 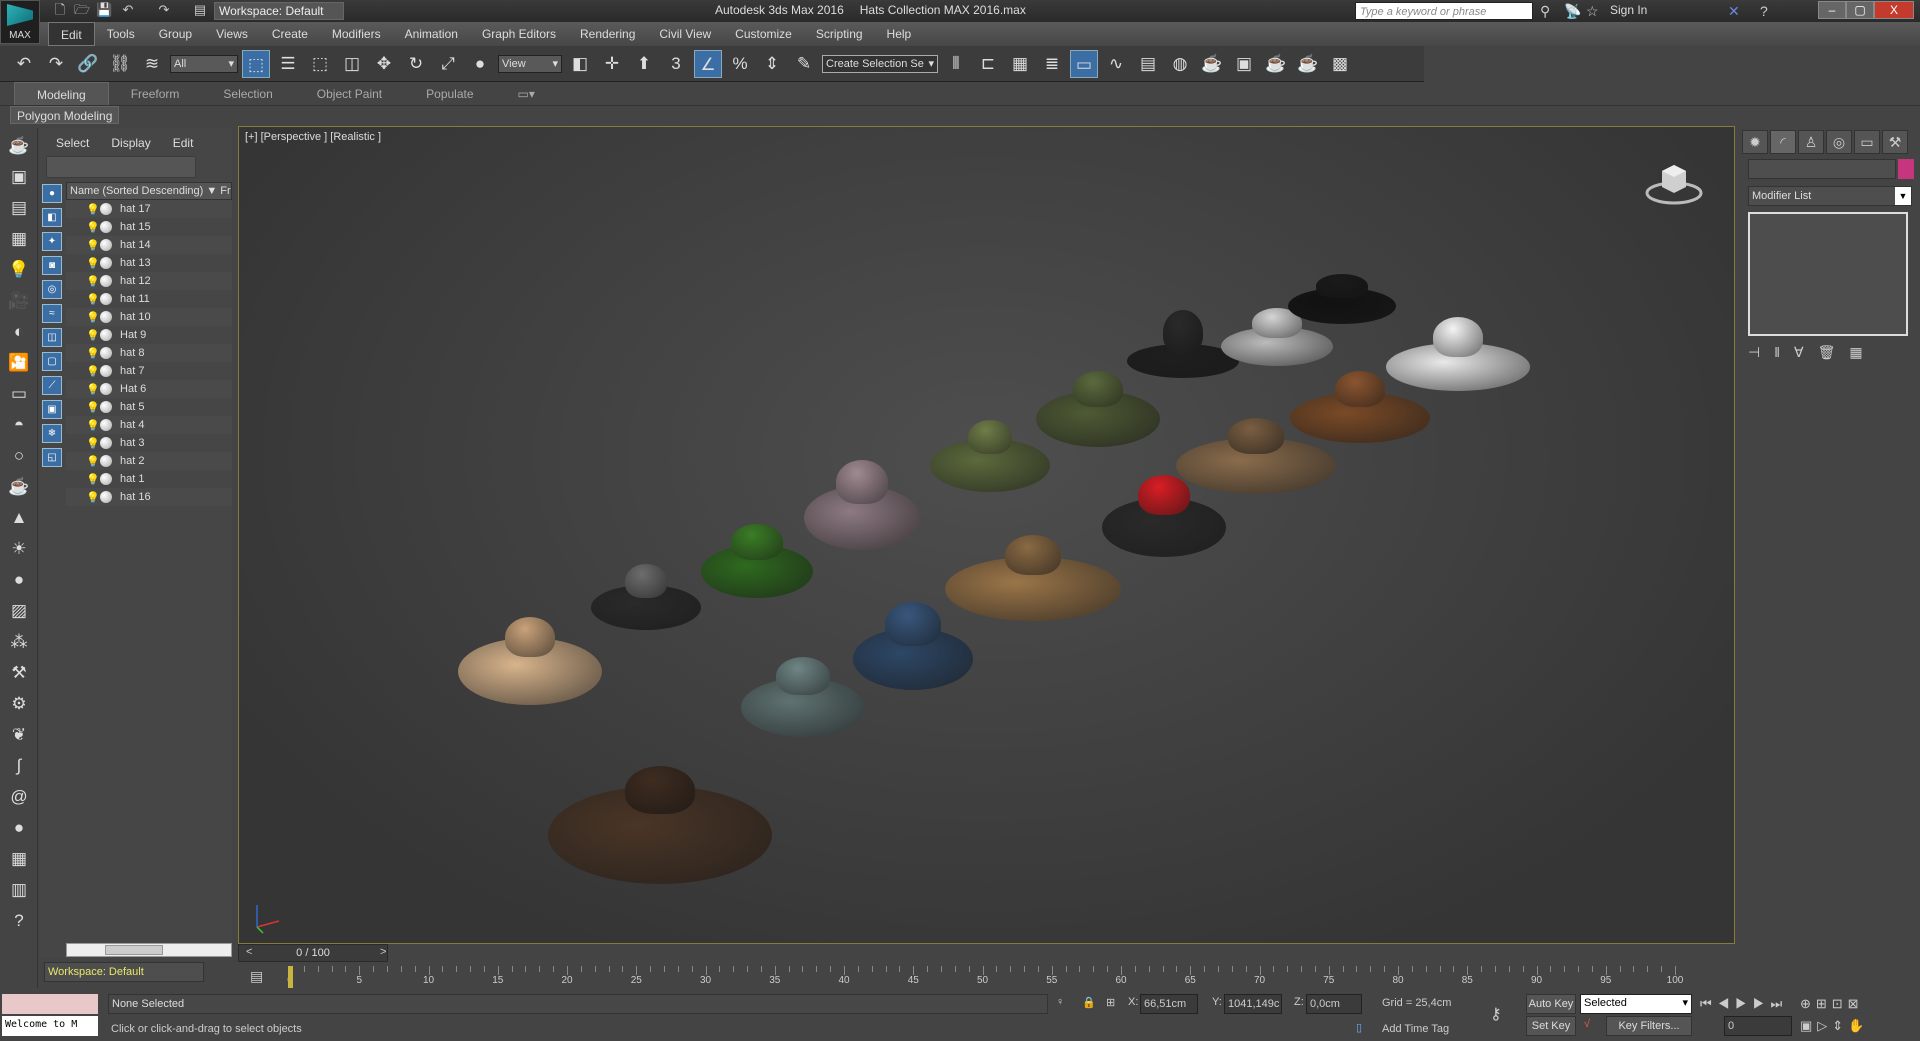 I want to click on table-view-icon: ▦, so click(x=19, y=239).